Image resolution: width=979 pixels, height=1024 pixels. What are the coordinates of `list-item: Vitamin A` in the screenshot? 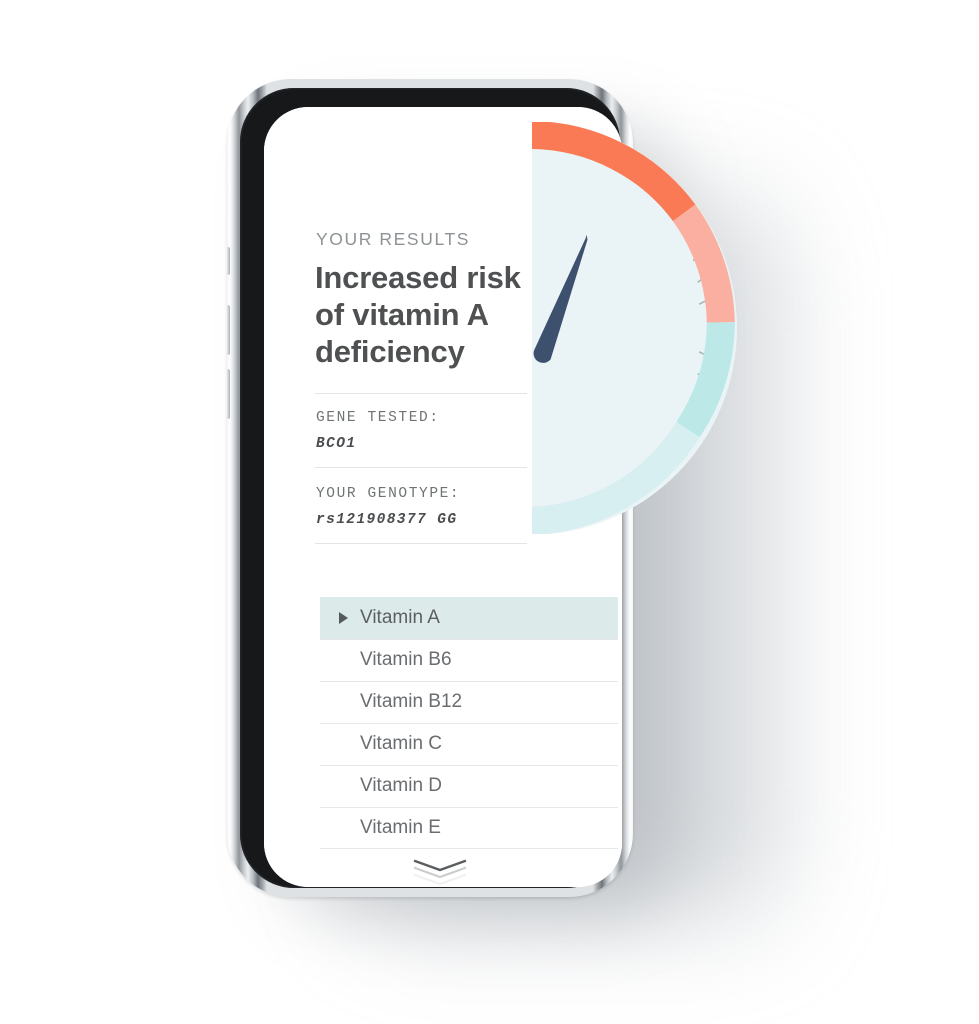 It's located at (469, 618).